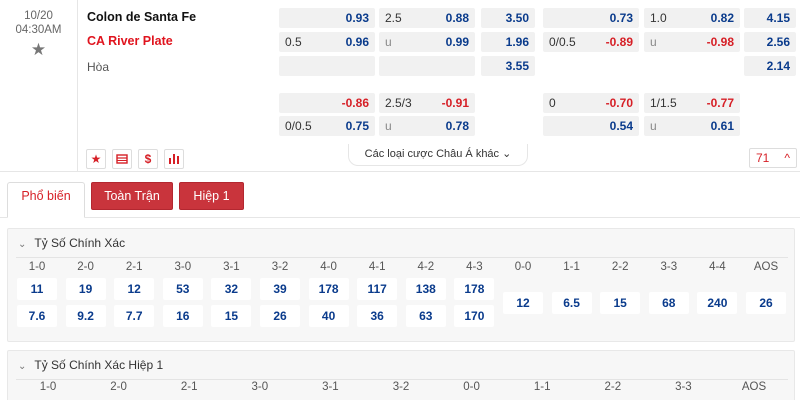  What do you see at coordinates (377, 316) in the screenshot?
I see `score-odd-away: 36` at bounding box center [377, 316].